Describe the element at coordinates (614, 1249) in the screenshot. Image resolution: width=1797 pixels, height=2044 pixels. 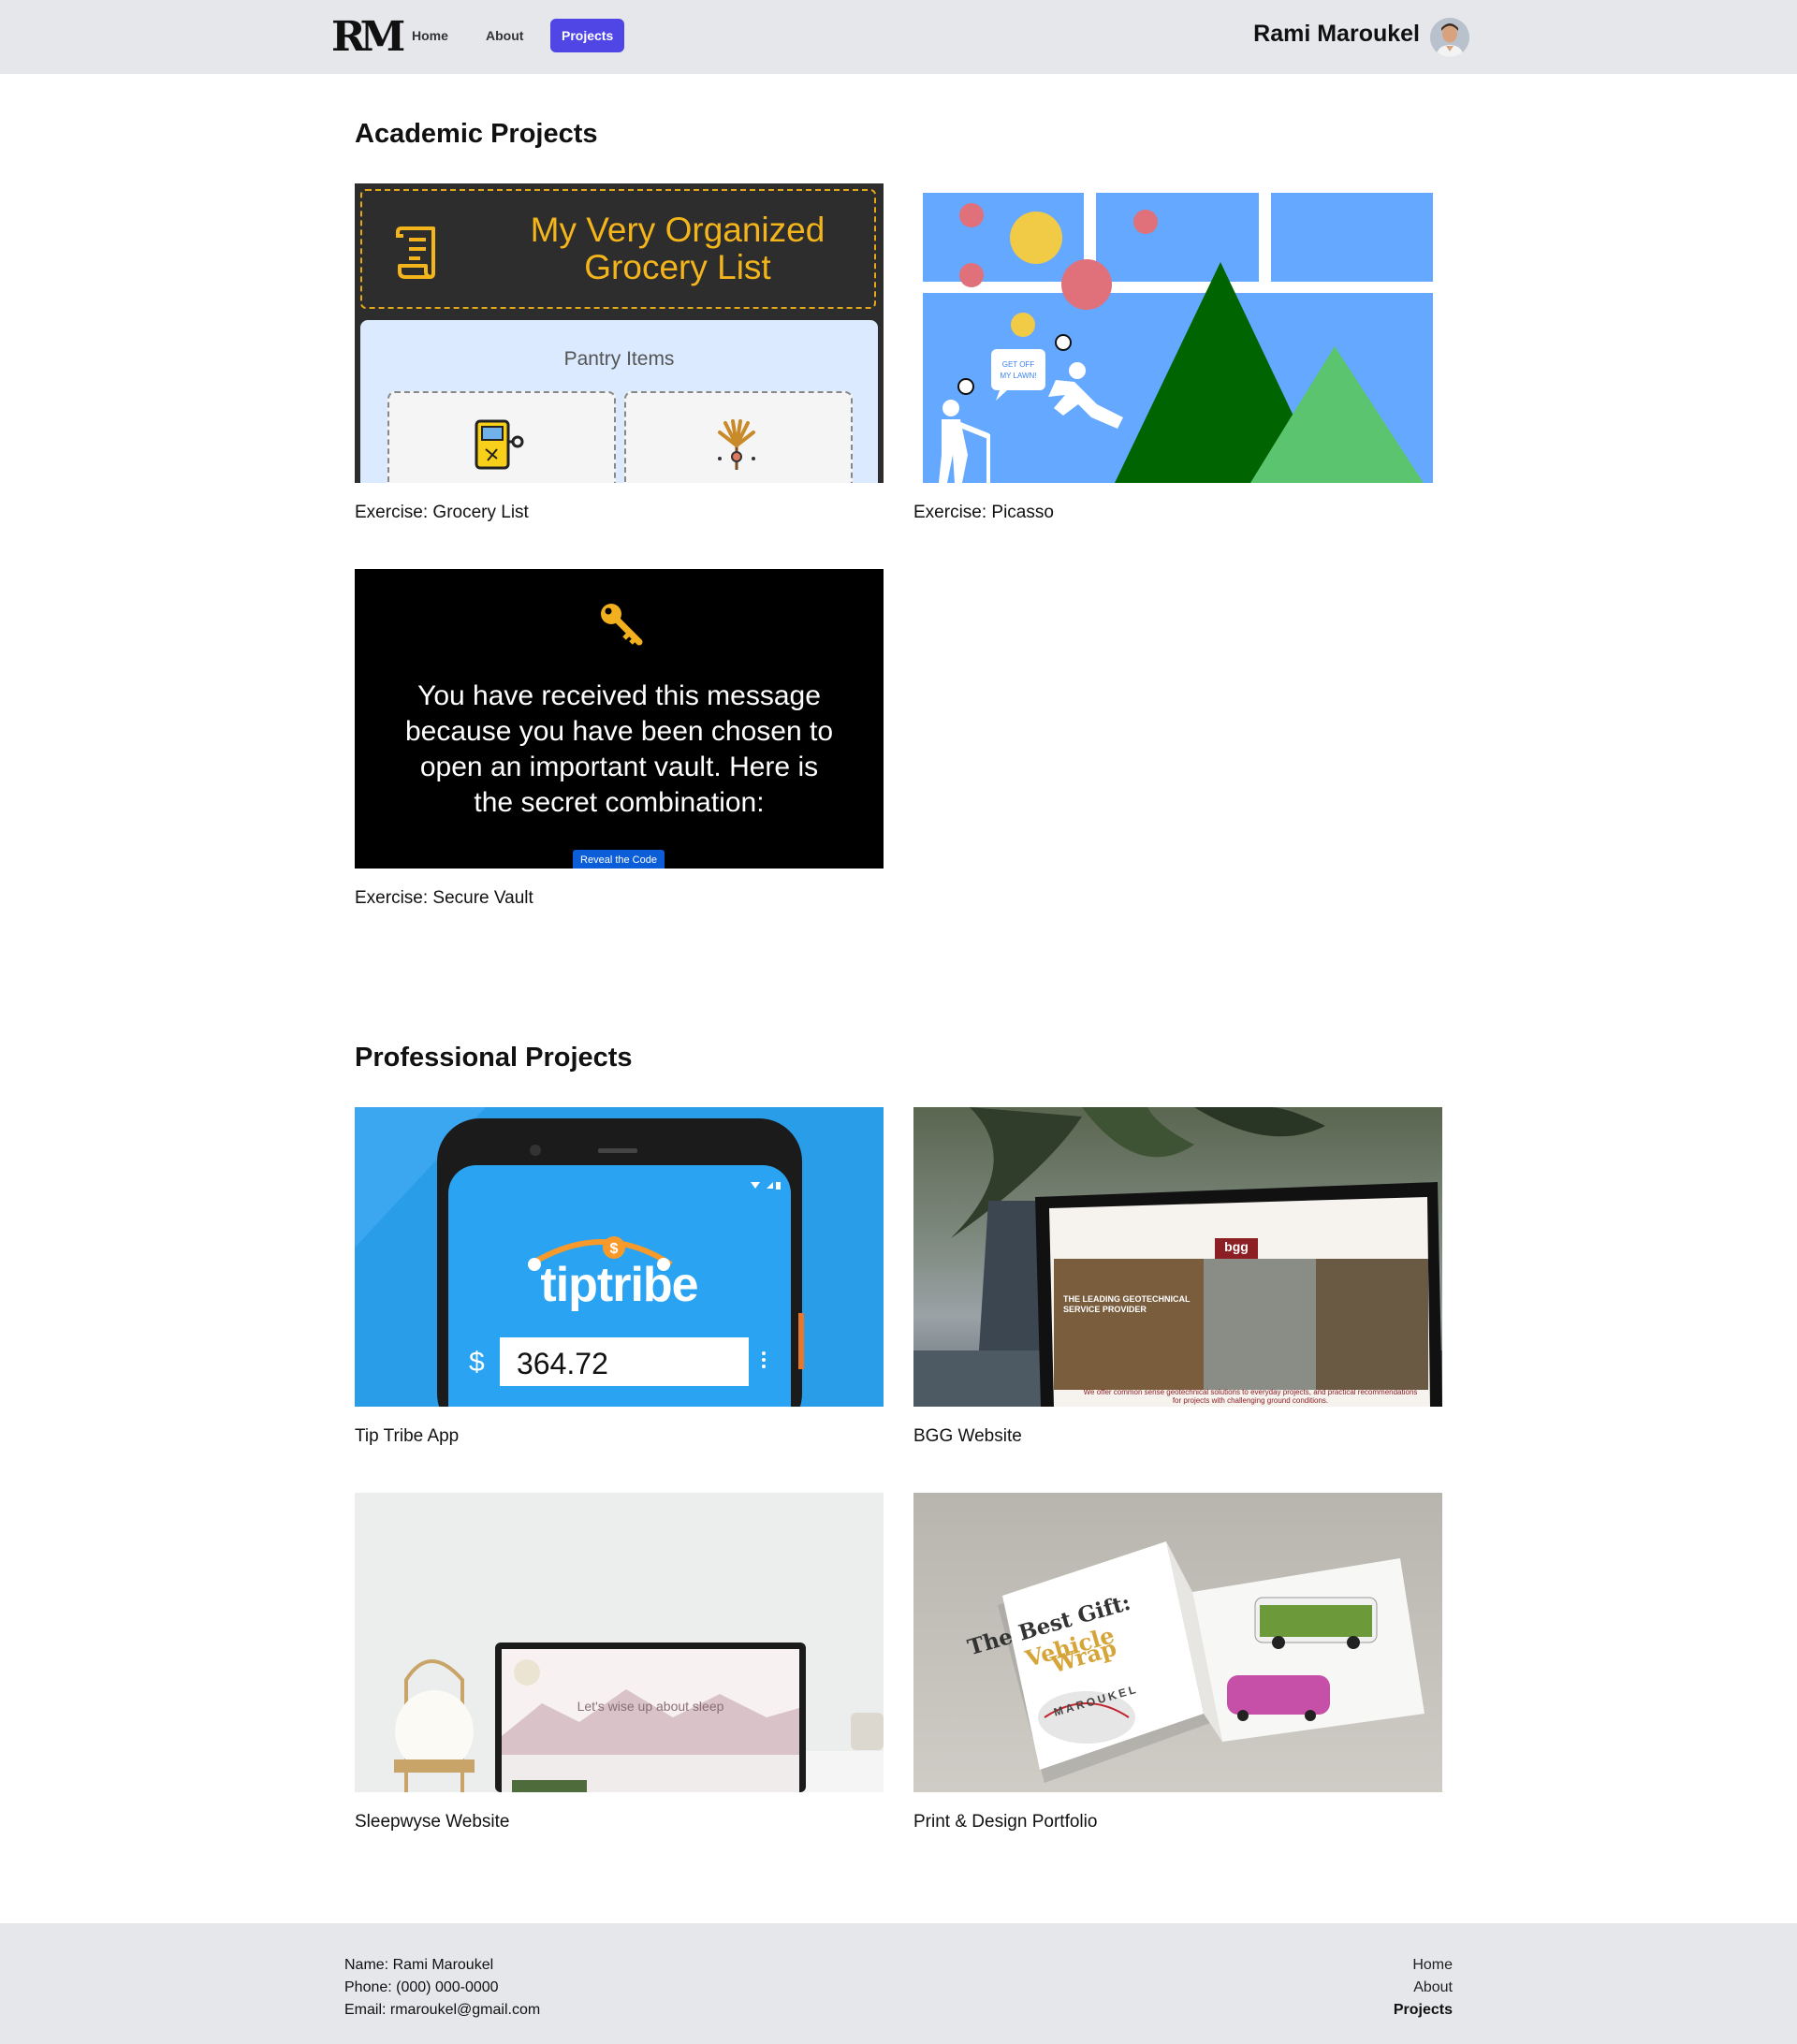
I see `coin-icon: $` at that location.